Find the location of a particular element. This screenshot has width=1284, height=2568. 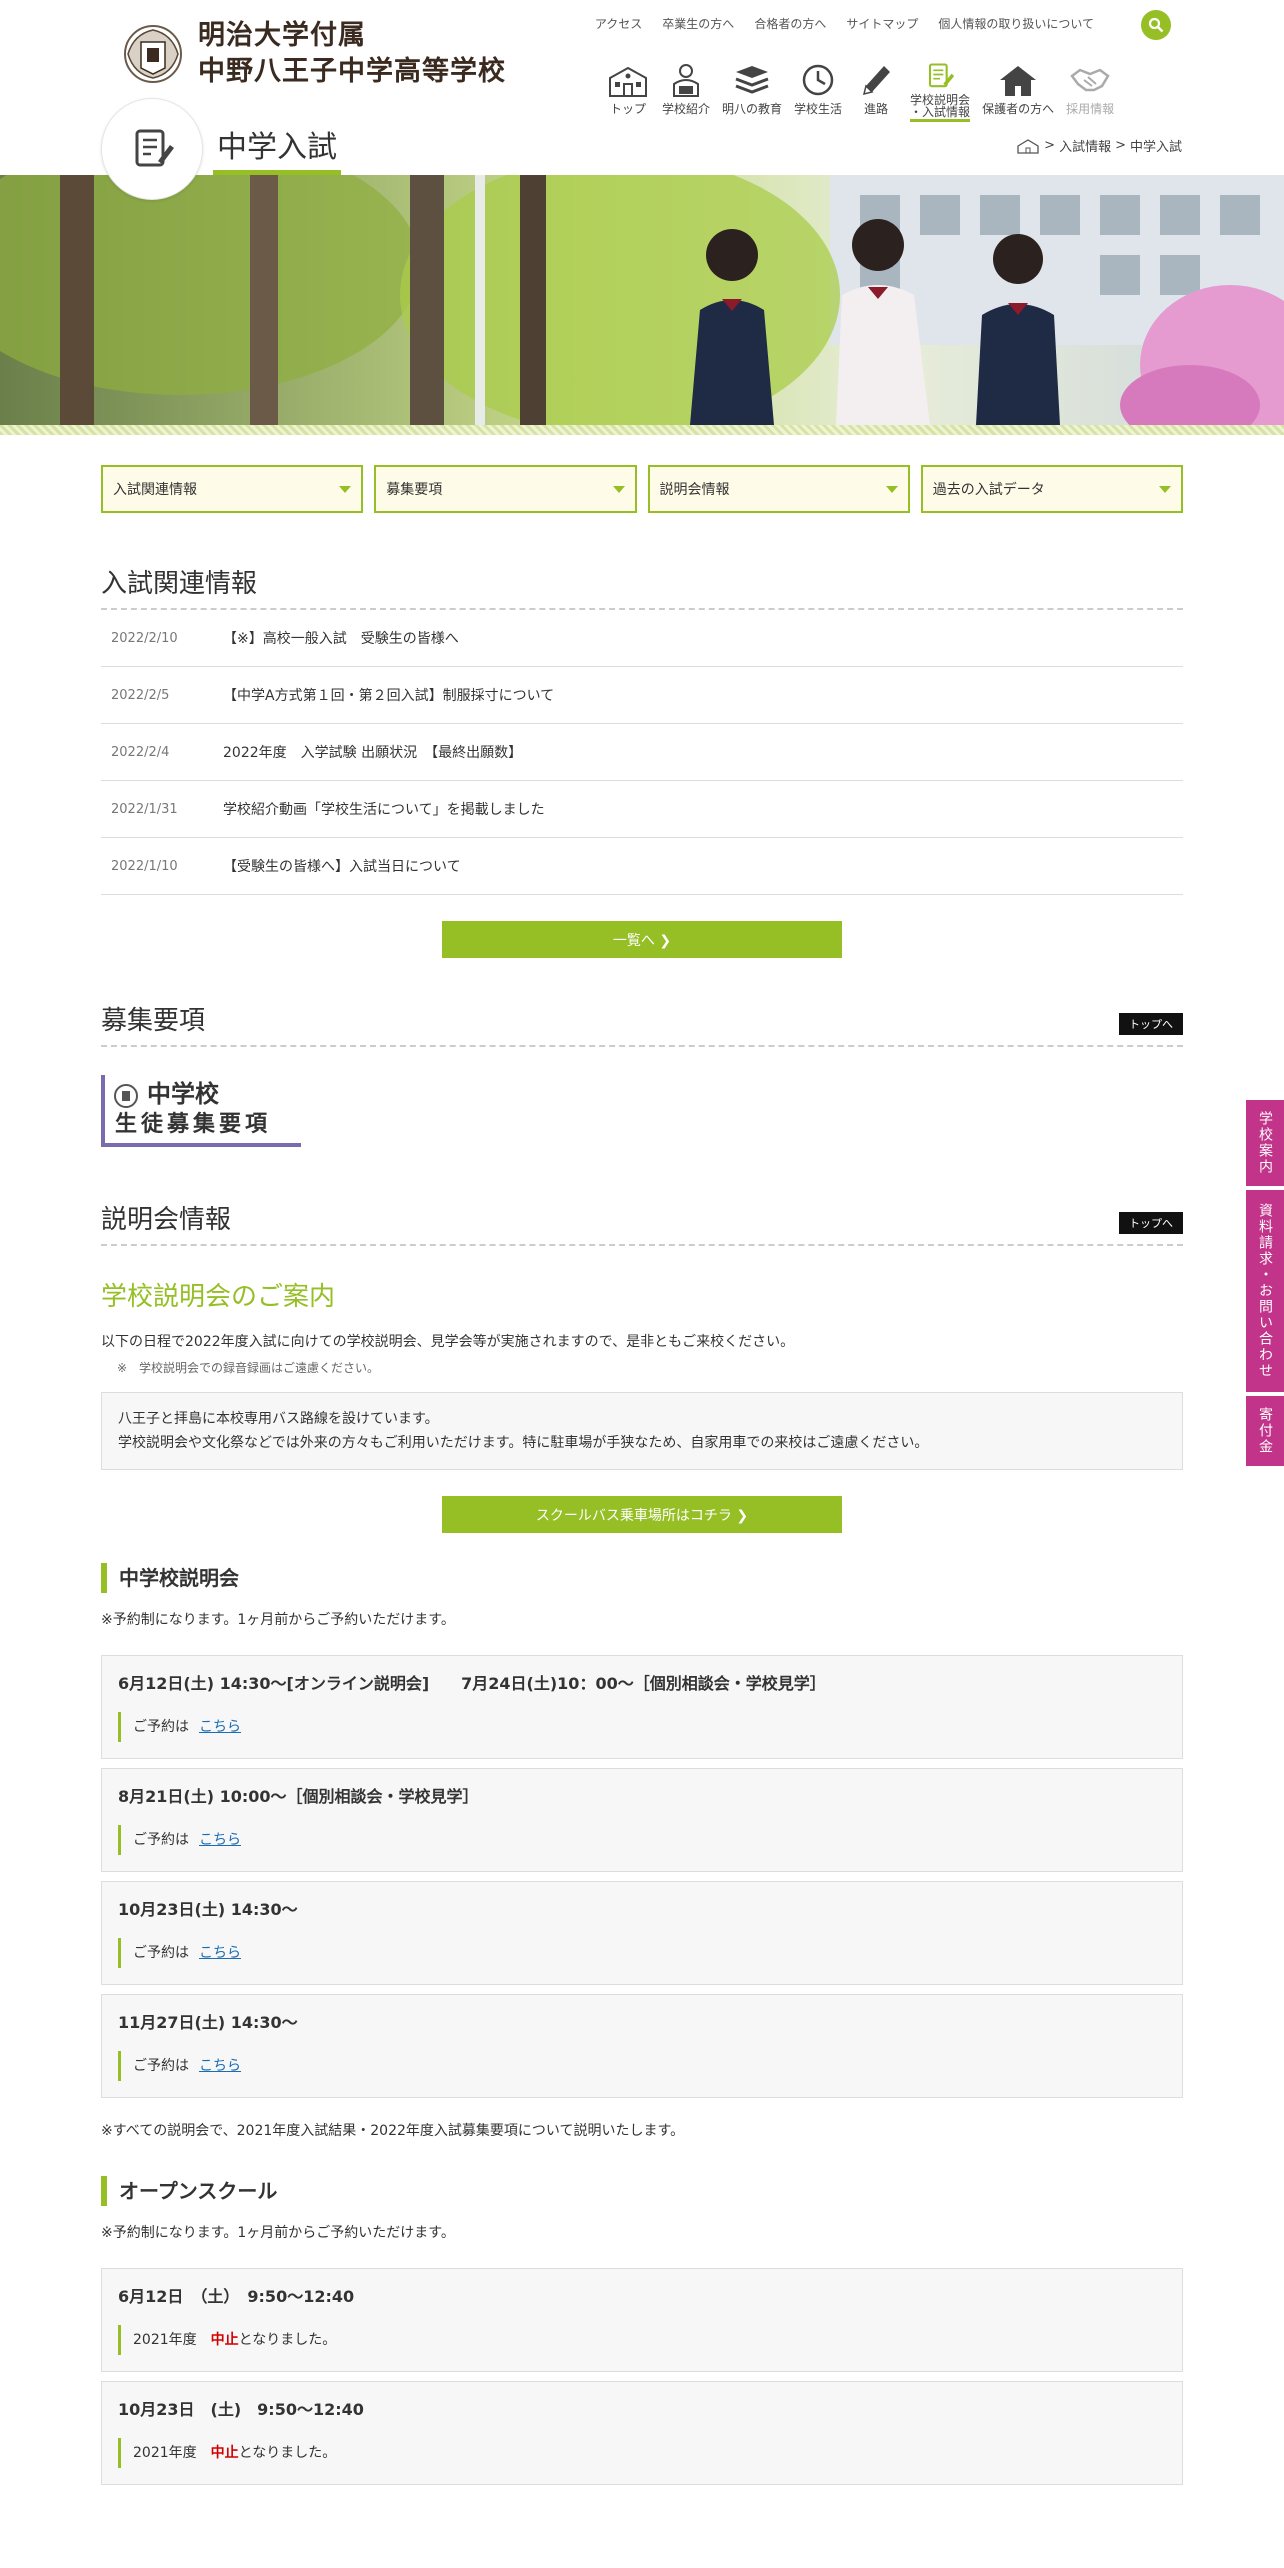

utility-link-admitted: 合格者の方へ is located at coordinates (790, 24).